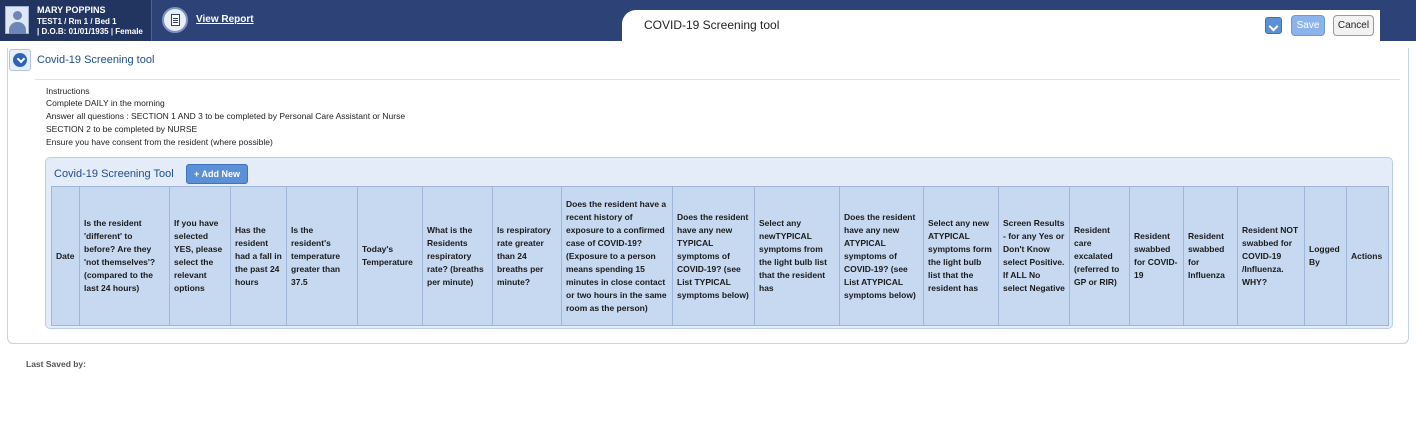 This screenshot has width=1416, height=429. I want to click on chevron-down-icon, so click(1273, 25).